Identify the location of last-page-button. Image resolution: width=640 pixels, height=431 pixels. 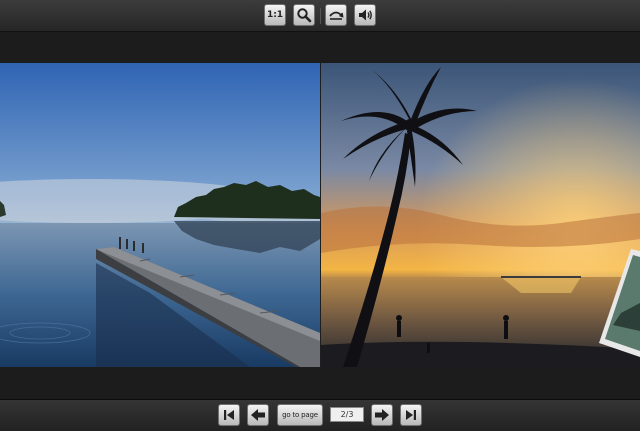
(411, 415).